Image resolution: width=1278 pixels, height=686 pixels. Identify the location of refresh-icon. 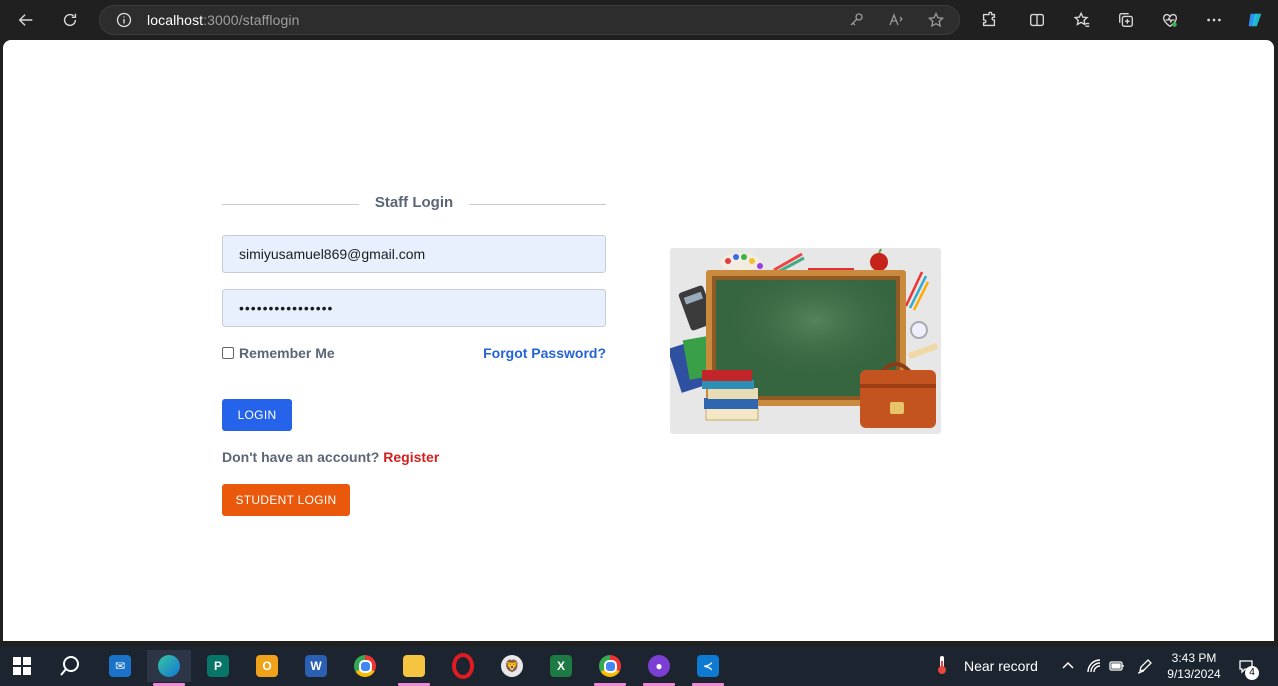
(70, 20).